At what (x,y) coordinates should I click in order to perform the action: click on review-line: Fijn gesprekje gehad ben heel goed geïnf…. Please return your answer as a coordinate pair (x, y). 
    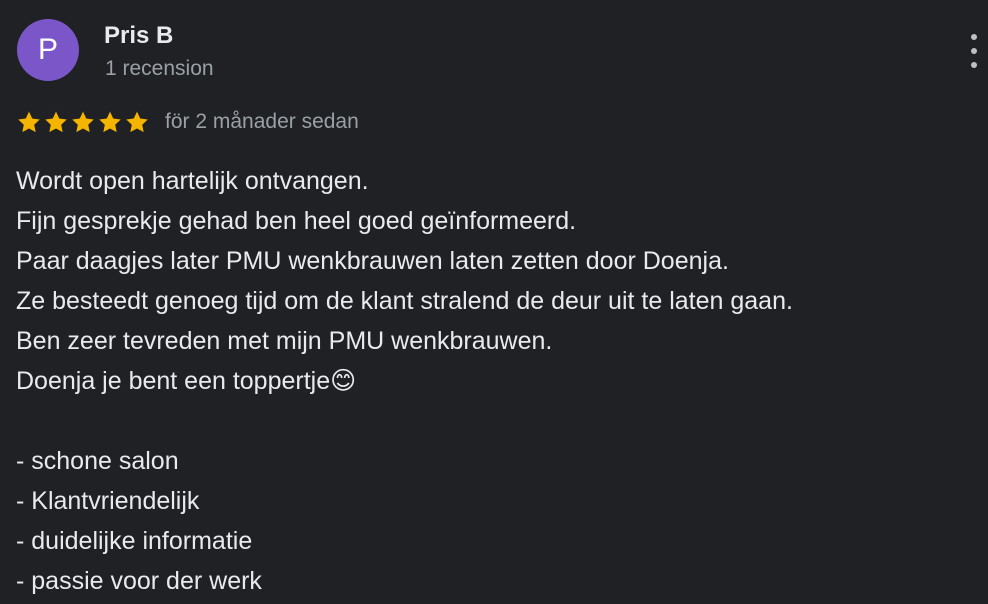
    Looking at the image, I should click on (296, 221).